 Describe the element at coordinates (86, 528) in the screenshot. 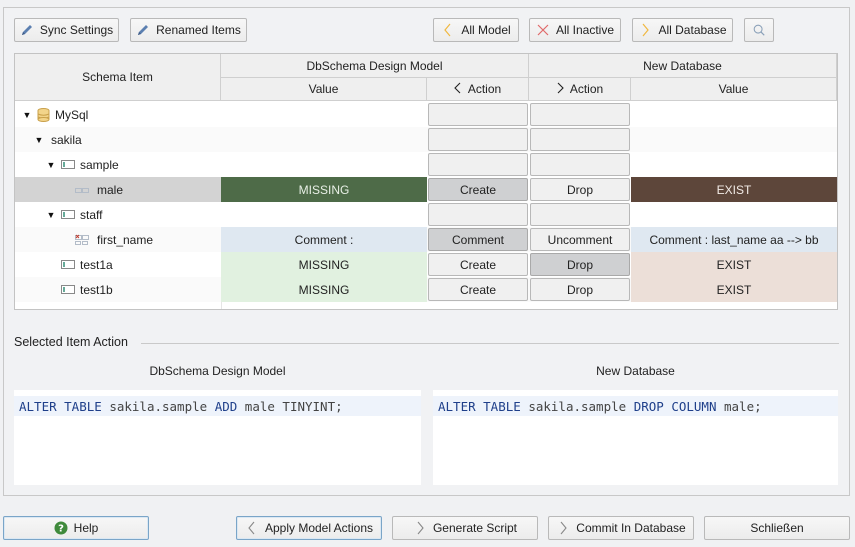

I see `help-label: Help` at that location.